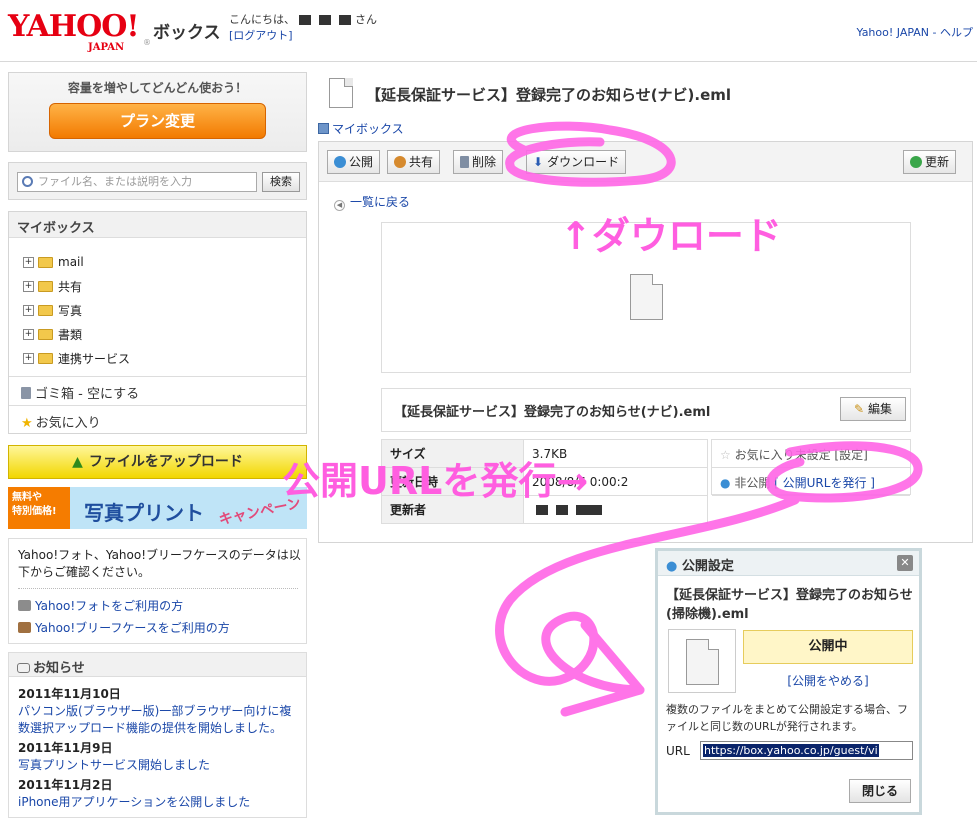 The image size is (977, 825). What do you see at coordinates (811, 454) in the screenshot?
I see `favorite-setting: ☆ お気に入り未設定 [設定]` at bounding box center [811, 454].